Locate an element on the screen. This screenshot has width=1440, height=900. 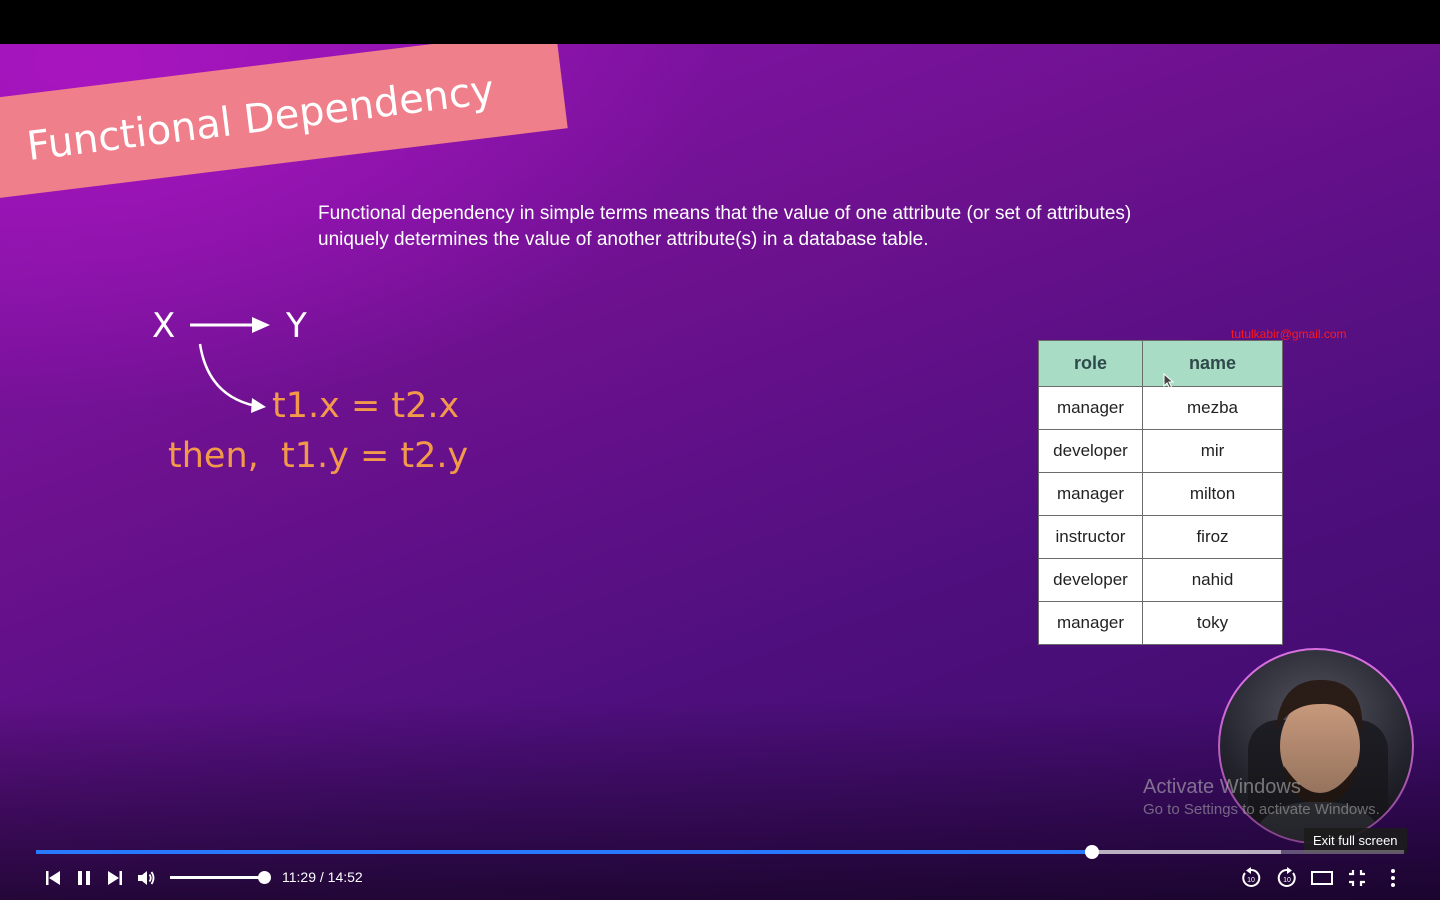
table-row: manager toky is located at coordinates (1160, 623).